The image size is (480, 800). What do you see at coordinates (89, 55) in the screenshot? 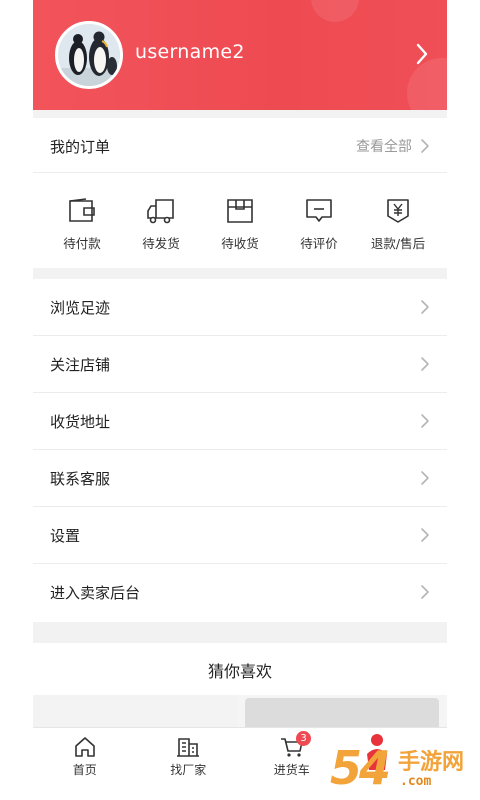
I see `avatar` at bounding box center [89, 55].